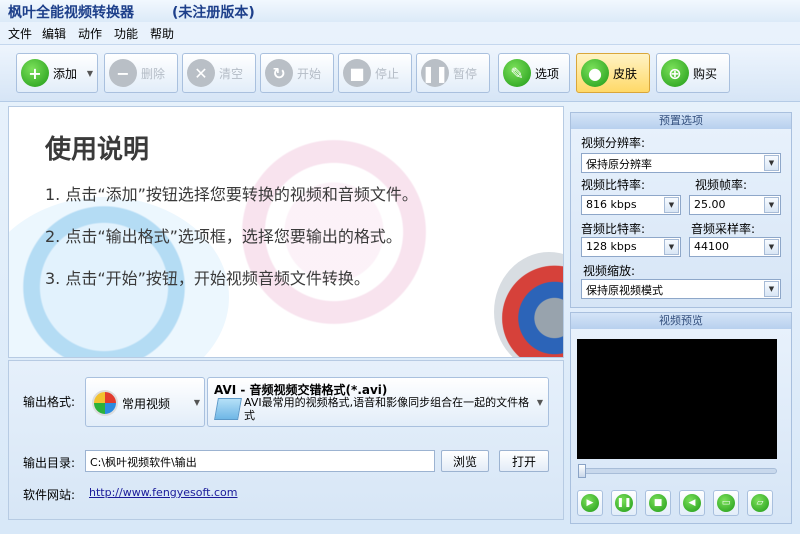 The image size is (800, 534). Describe the element at coordinates (528, 304) in the screenshot. I see `decorative-speaker-image` at that location.